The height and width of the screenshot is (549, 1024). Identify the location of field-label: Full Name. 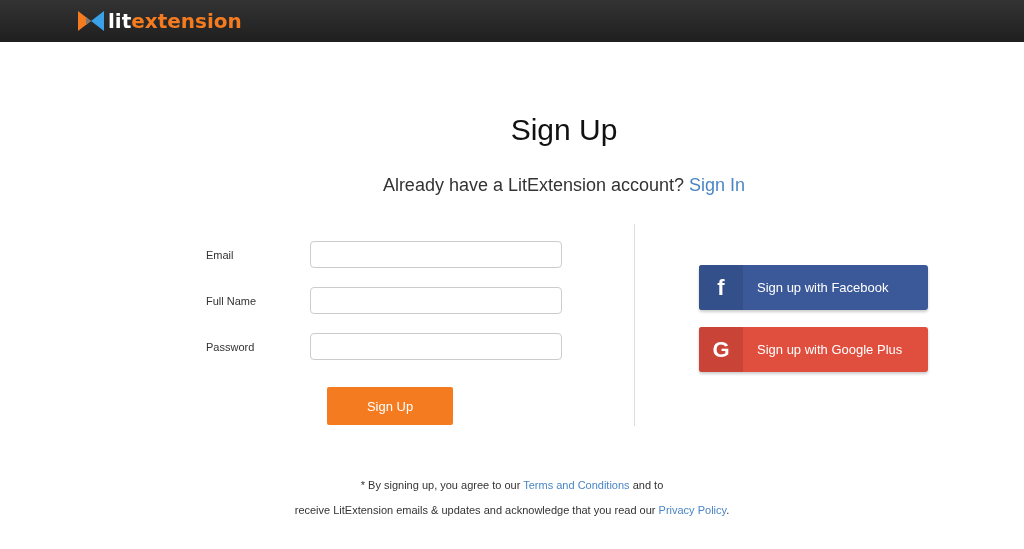
(232, 300).